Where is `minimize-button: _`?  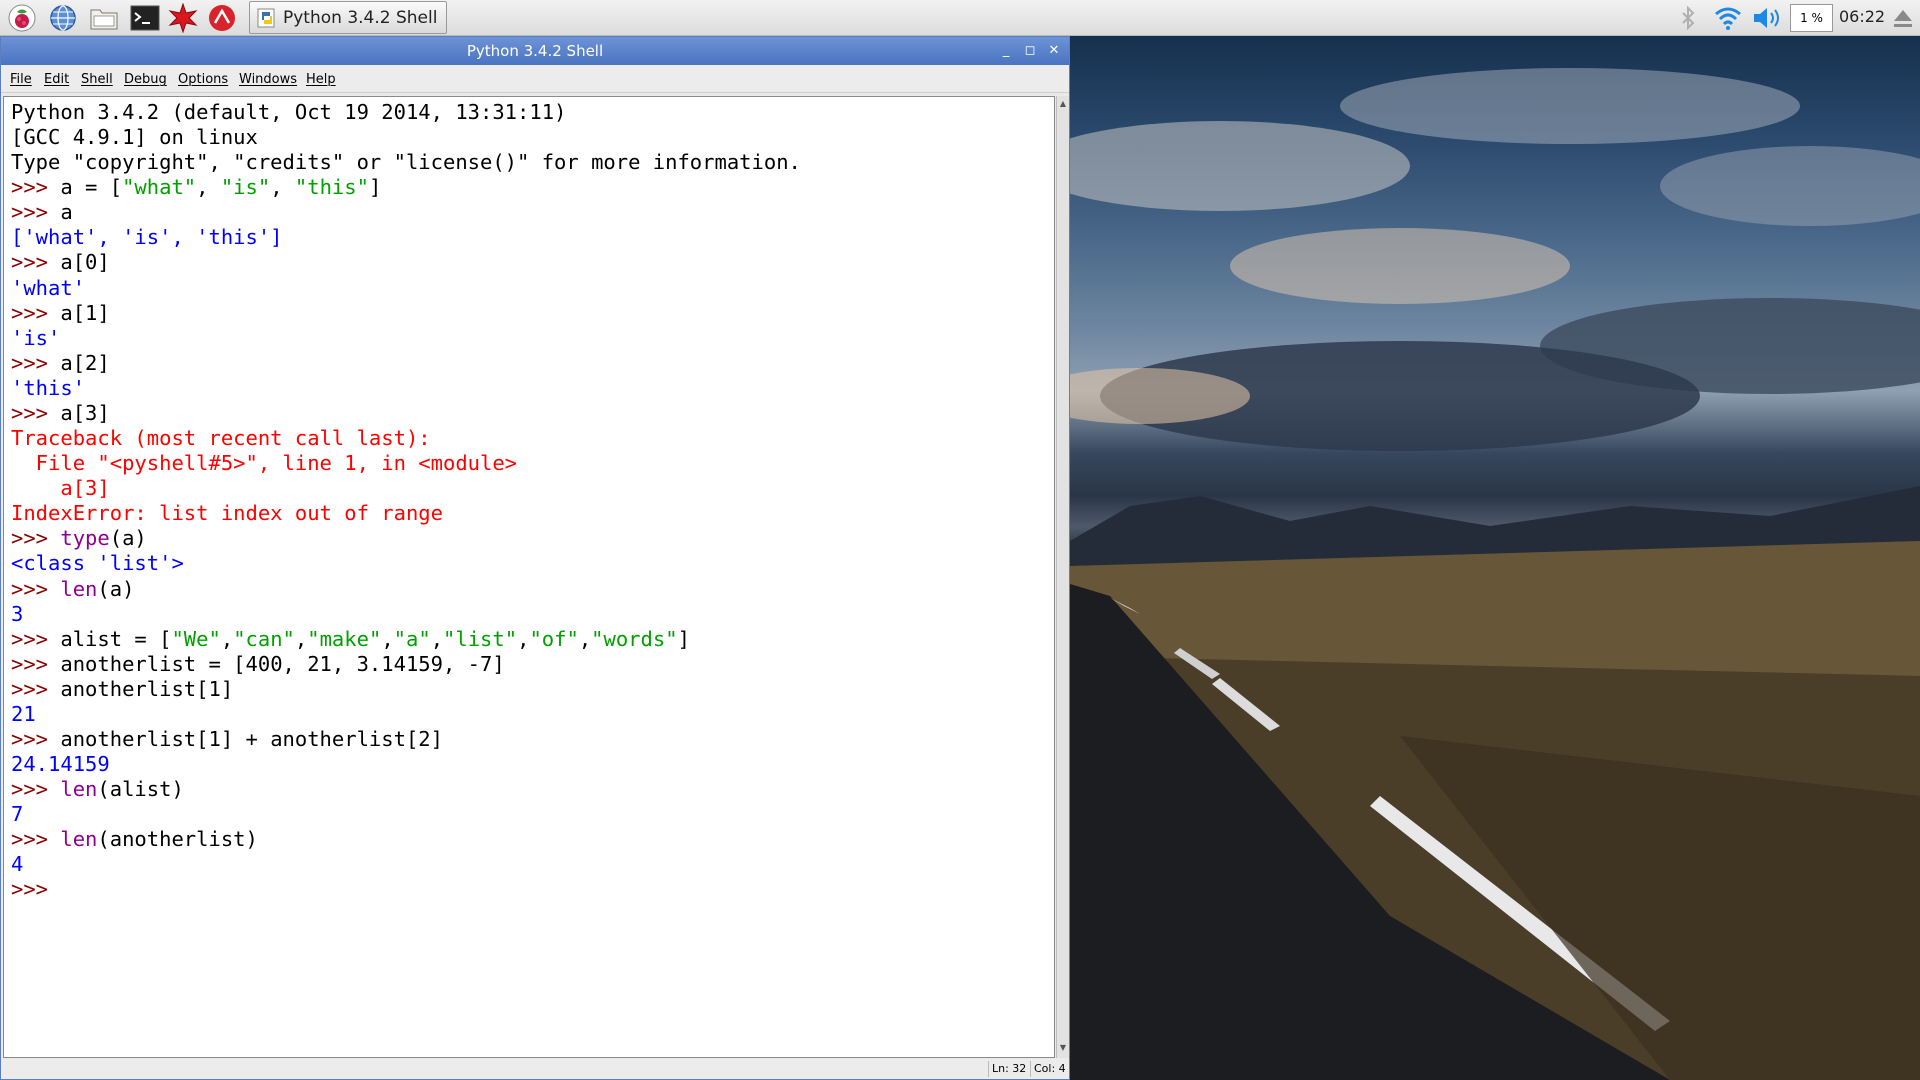 minimize-button: _ is located at coordinates (1006, 51).